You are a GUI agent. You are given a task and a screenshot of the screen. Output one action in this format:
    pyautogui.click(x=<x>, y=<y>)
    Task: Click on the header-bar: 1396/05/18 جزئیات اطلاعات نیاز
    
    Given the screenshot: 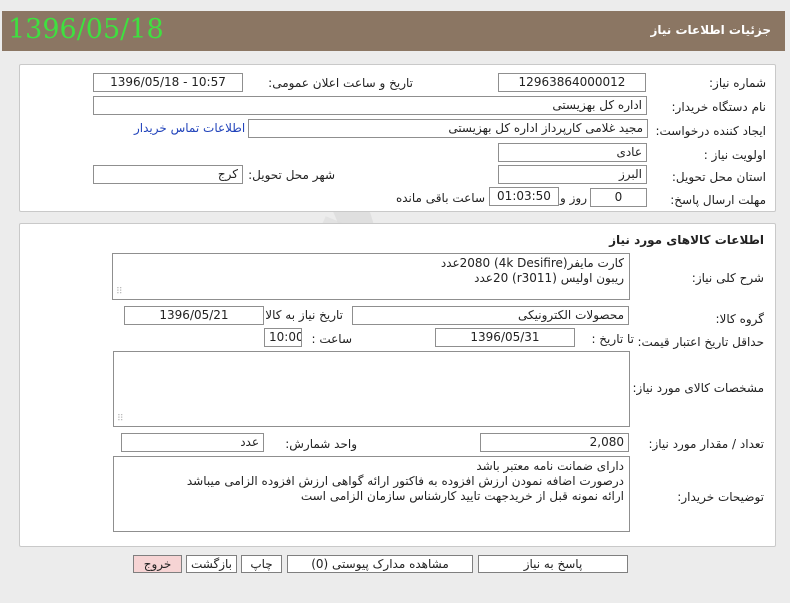 What is the action you would take?
    pyautogui.click(x=393, y=31)
    